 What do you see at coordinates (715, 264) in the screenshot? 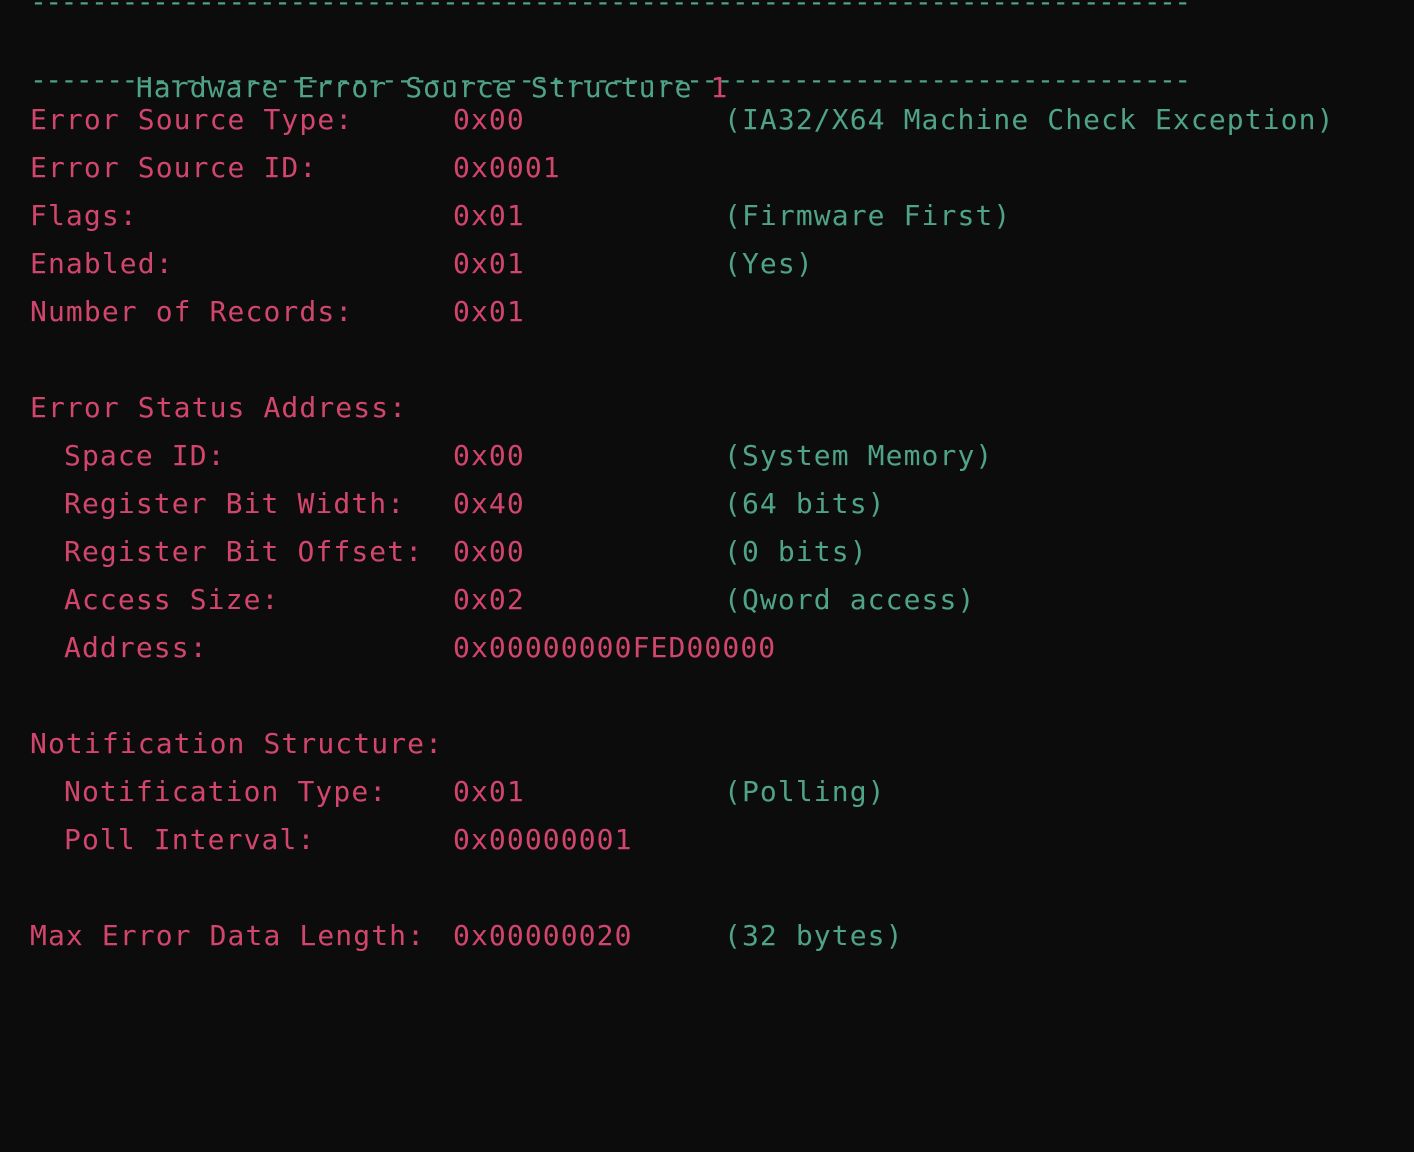
I see `field-row: Enabled: 0x01 (Yes)` at bounding box center [715, 264].